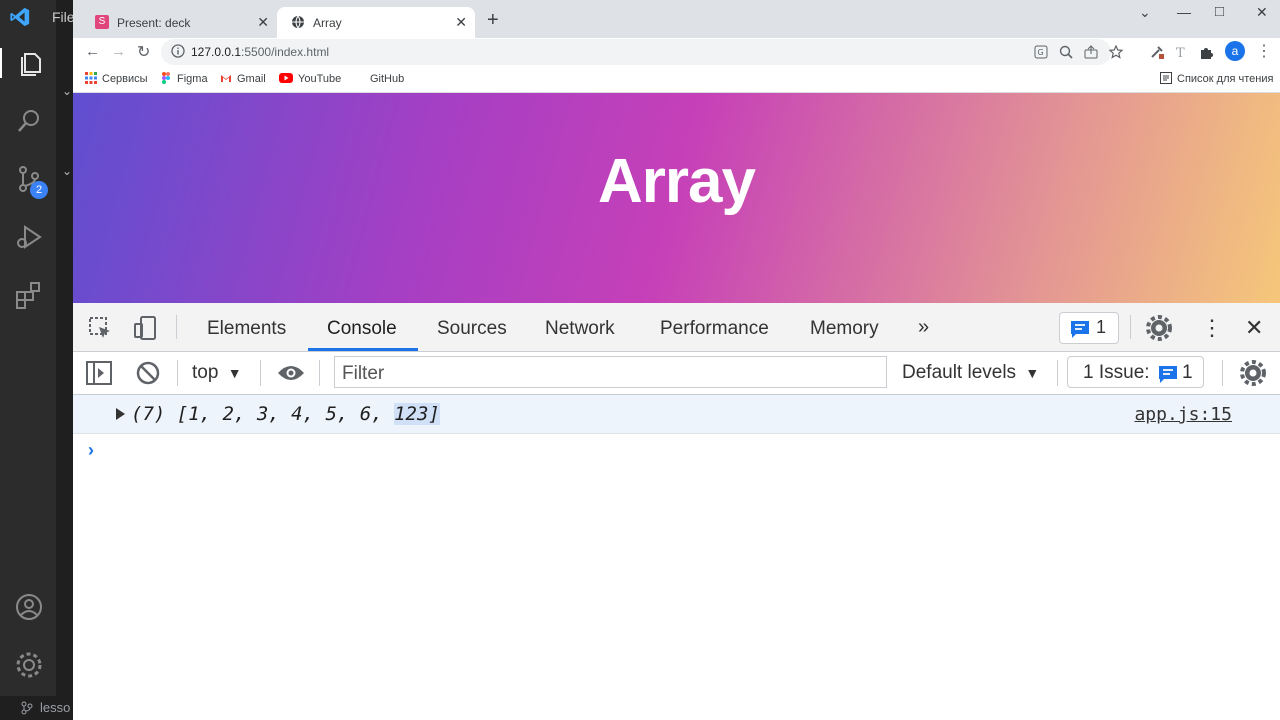  Describe the element at coordinates (1159, 328) in the screenshot. I see `settings-gear-icon` at that location.